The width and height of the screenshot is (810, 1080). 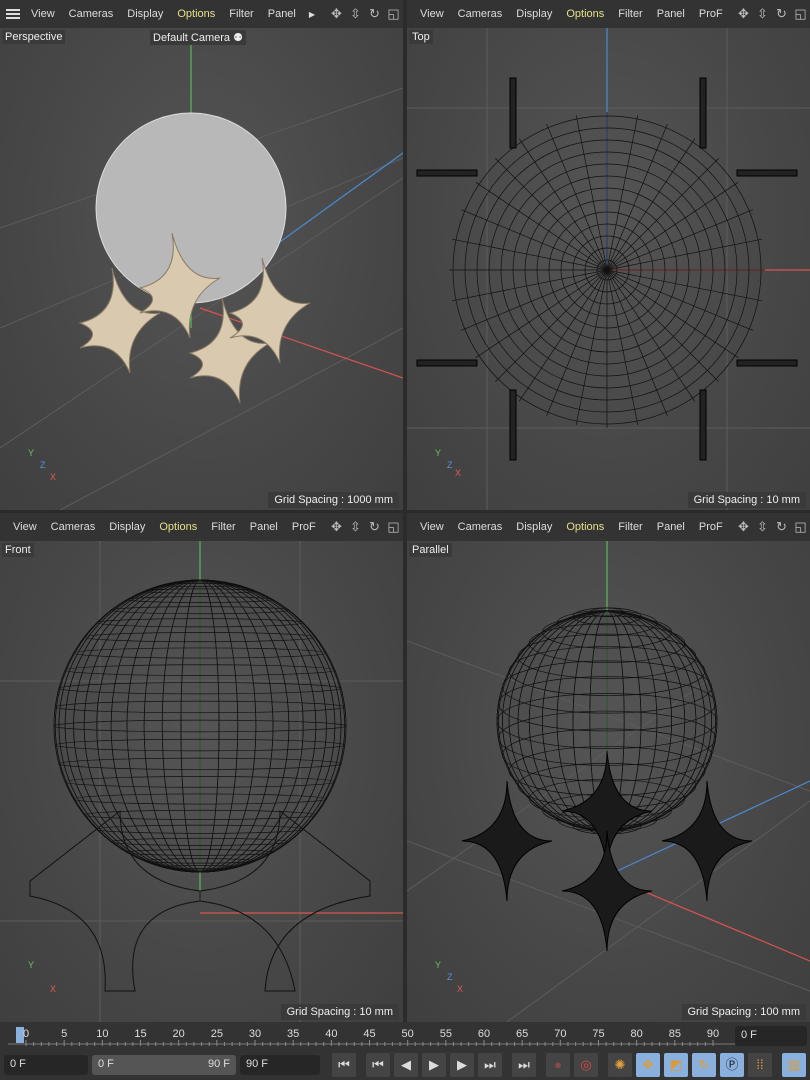 What do you see at coordinates (704, 1065) in the screenshot?
I see `key-rotation-icon: ↻` at bounding box center [704, 1065].